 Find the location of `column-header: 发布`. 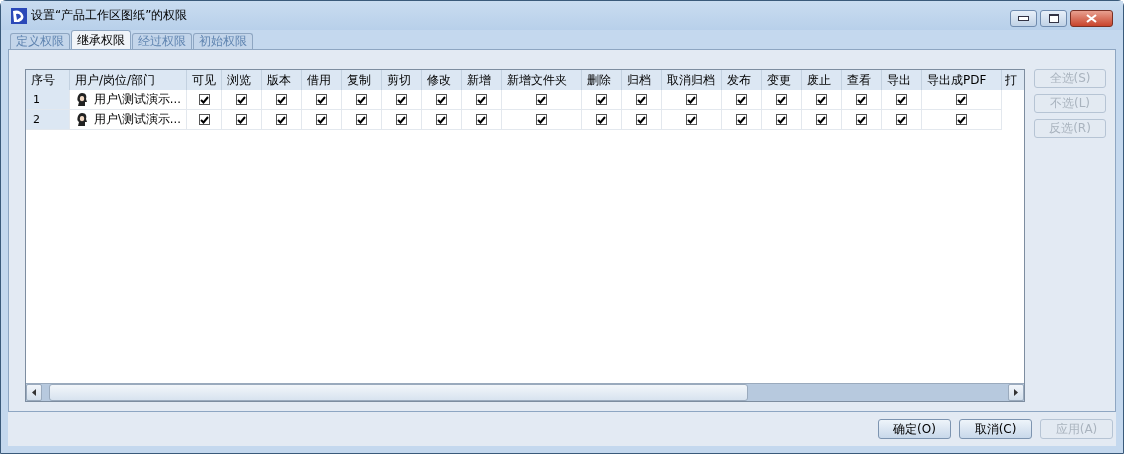

column-header: 发布 is located at coordinates (742, 80).